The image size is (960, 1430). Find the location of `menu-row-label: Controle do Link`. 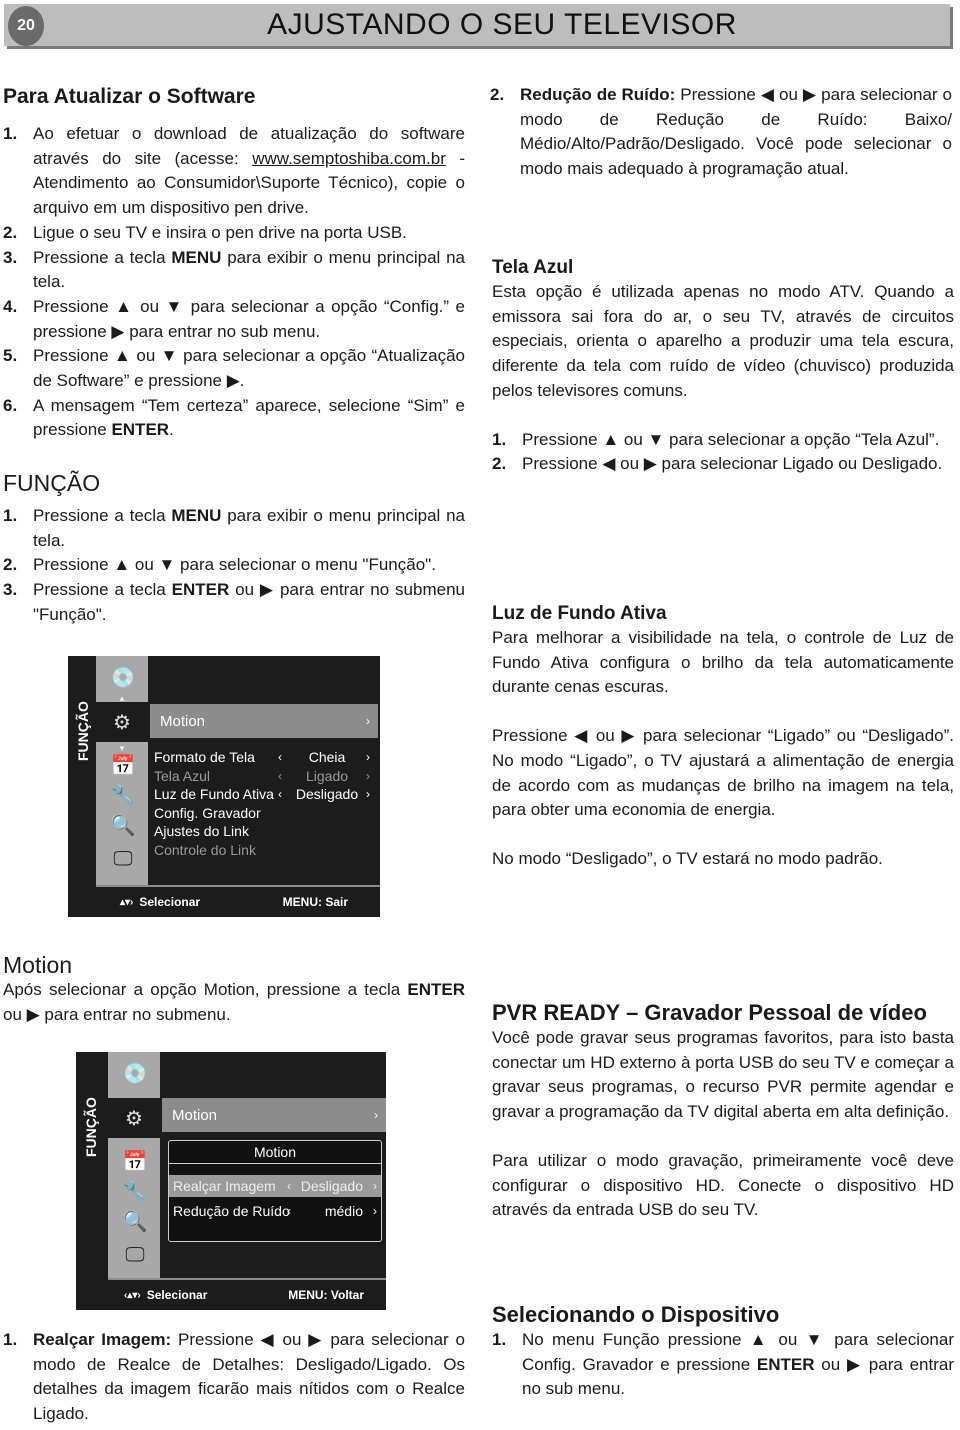

menu-row-label: Controle do Link is located at coordinates (205, 849).